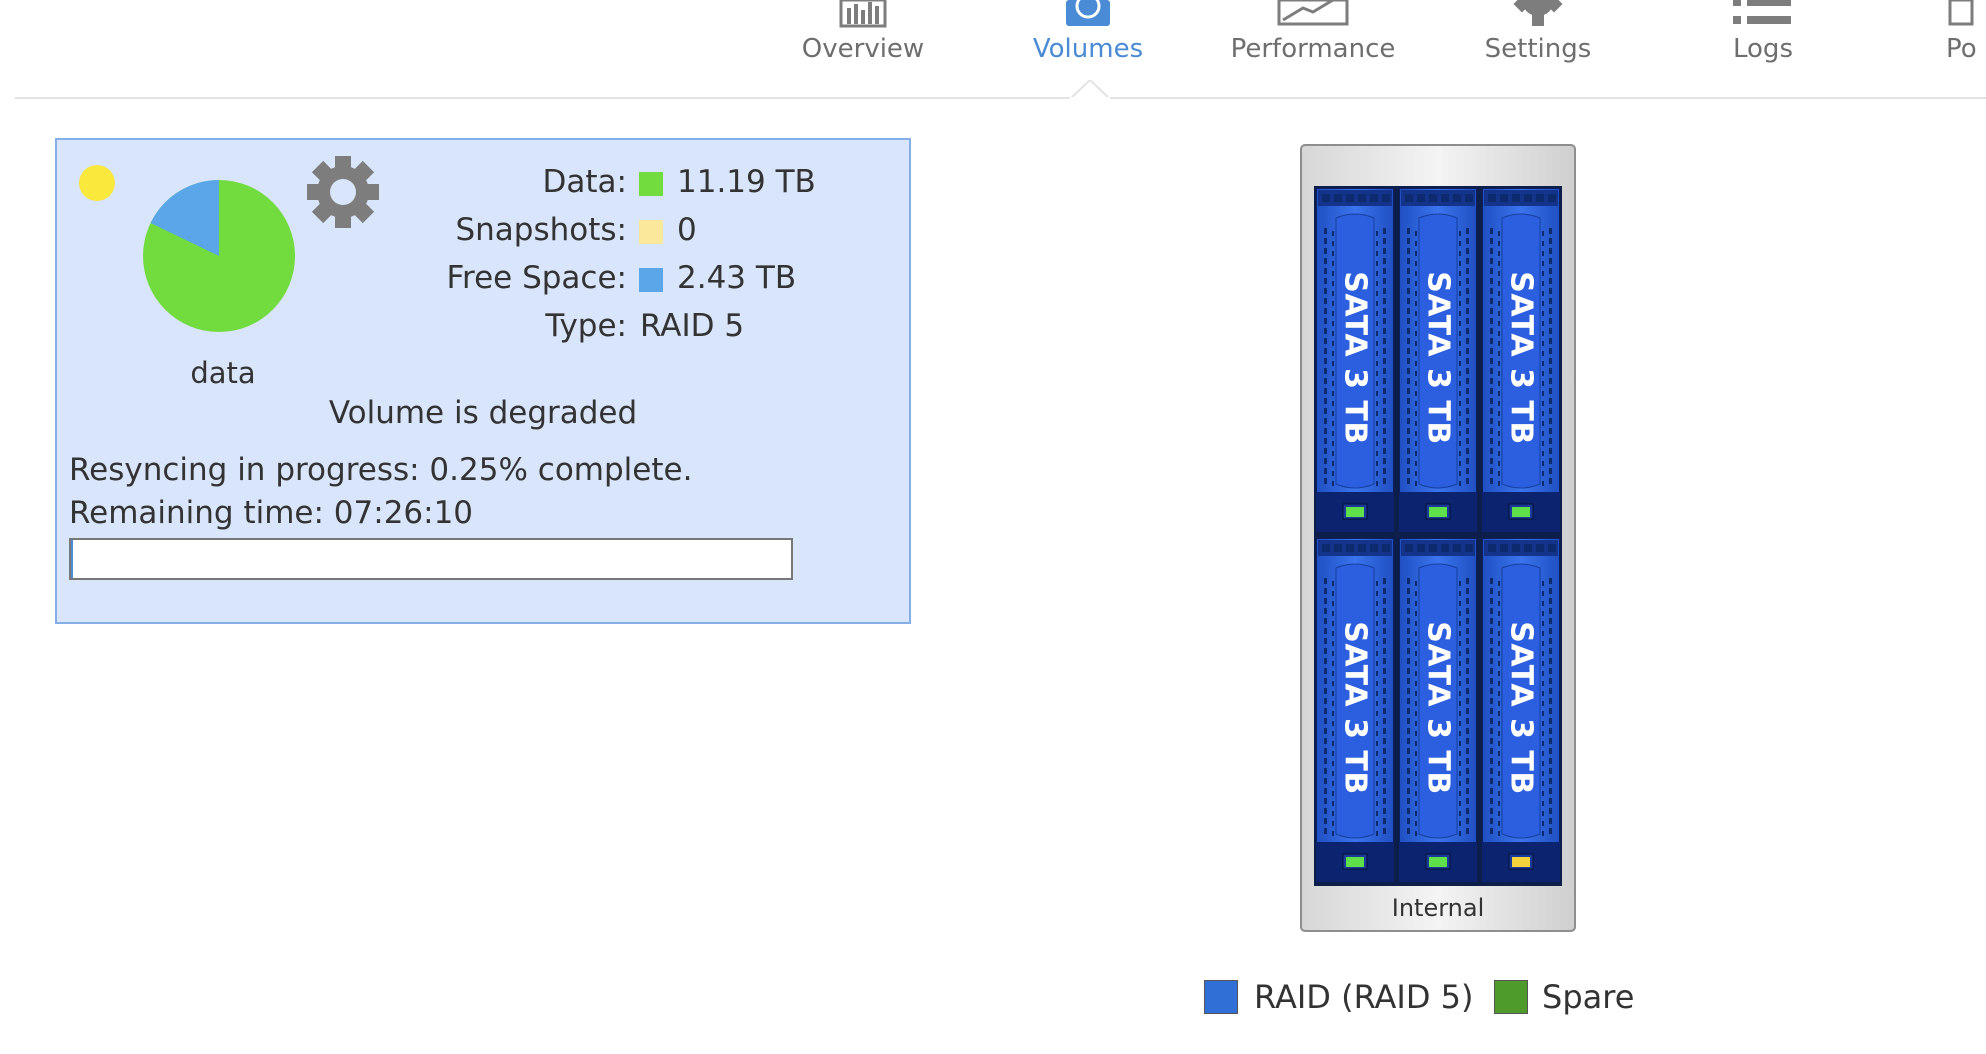  Describe the element at coordinates (863, 14) in the screenshot. I see `bar-chart-icon` at that location.